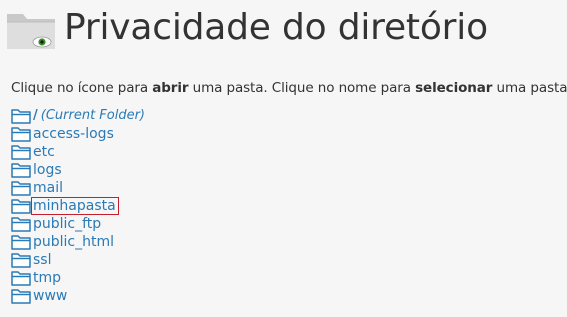 The height and width of the screenshot is (317, 567). I want to click on page-header: Privacidade do diretório, so click(247, 28).